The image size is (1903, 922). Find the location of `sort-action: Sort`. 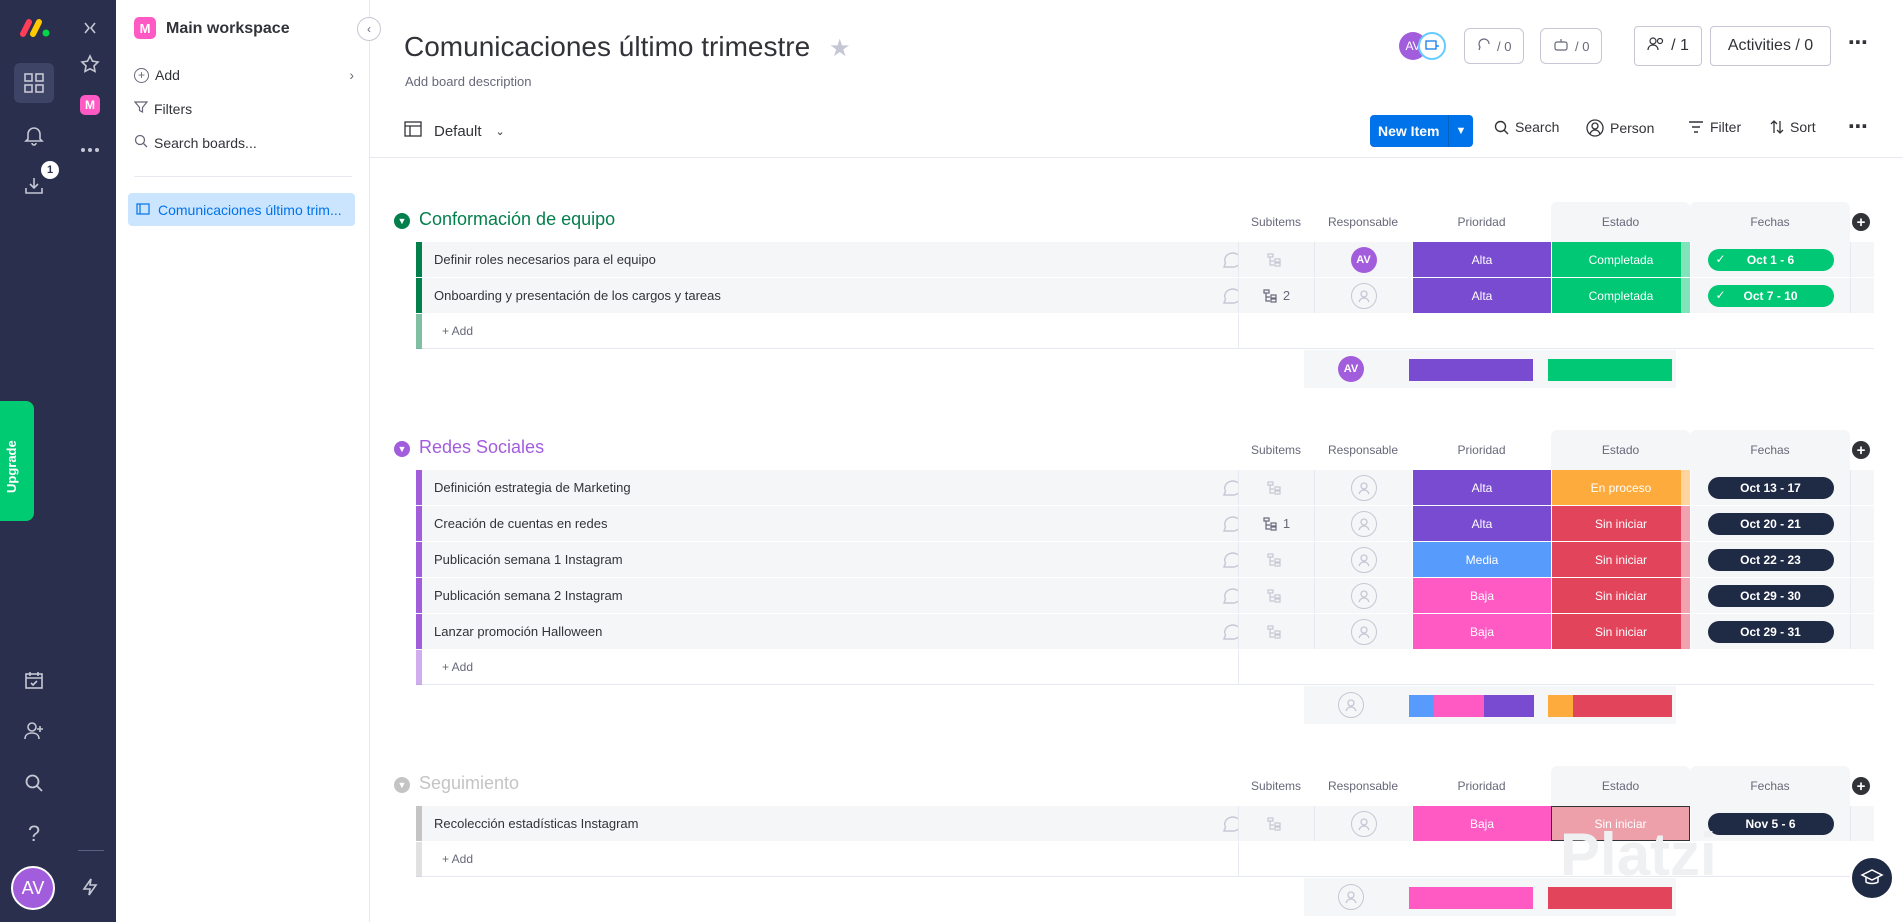

sort-action: Sort is located at coordinates (1793, 127).